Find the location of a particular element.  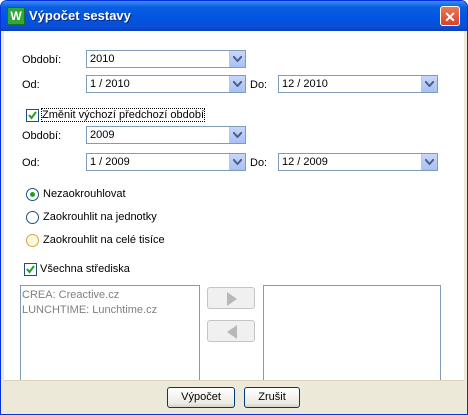

change-previous-period-checkbox is located at coordinates (32, 115).